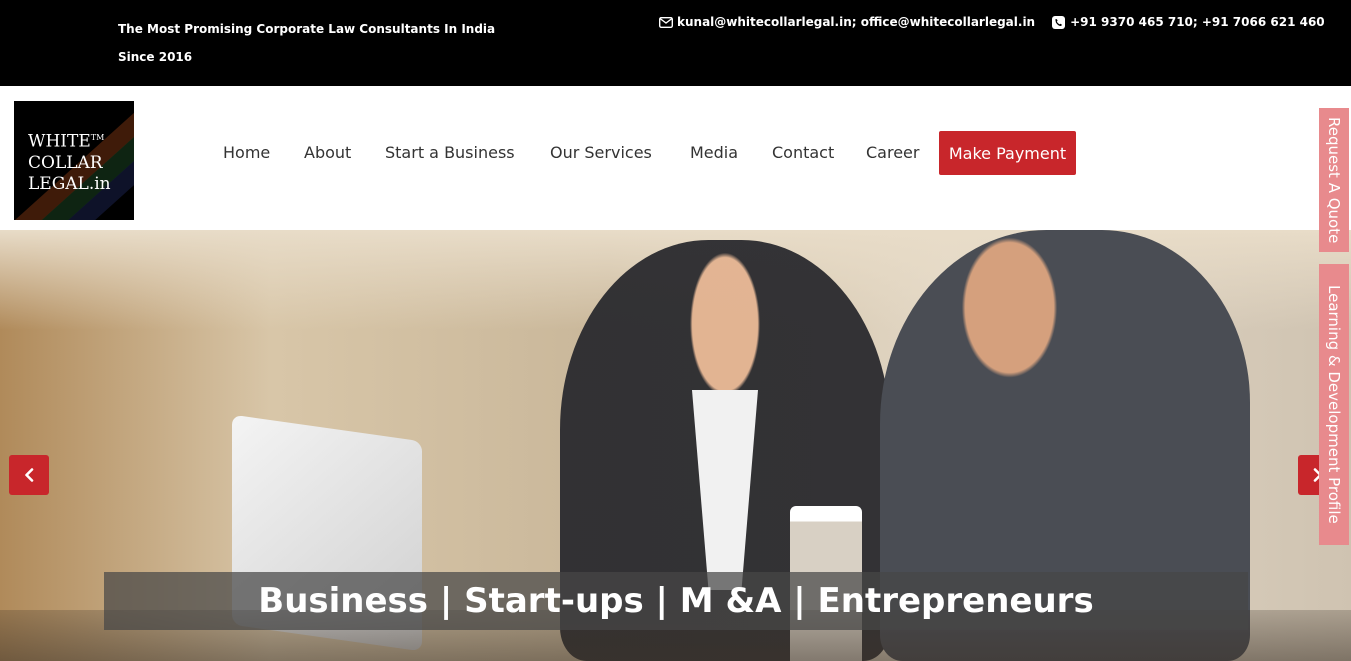 This screenshot has width=1351, height=661. What do you see at coordinates (327, 152) in the screenshot?
I see `nav-about: About` at bounding box center [327, 152].